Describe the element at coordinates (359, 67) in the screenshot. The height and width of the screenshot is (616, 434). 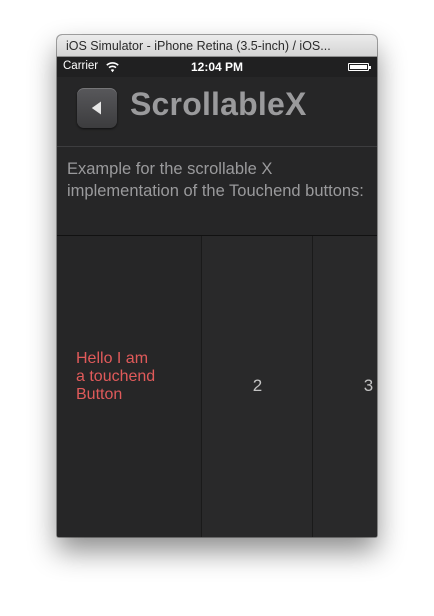
I see `battery-icon` at that location.